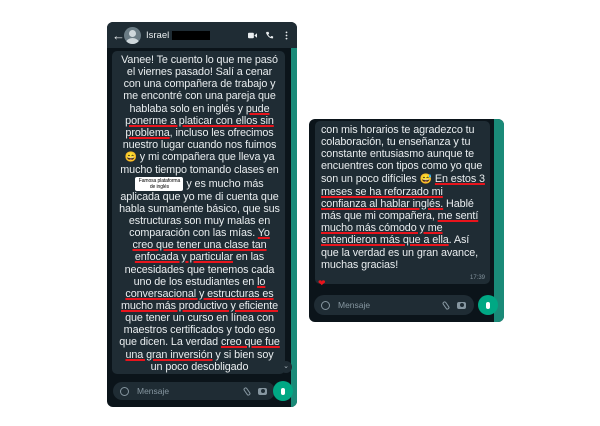 This screenshot has width=600, height=426. I want to click on back-arrow-icon: ←, so click(118, 35).